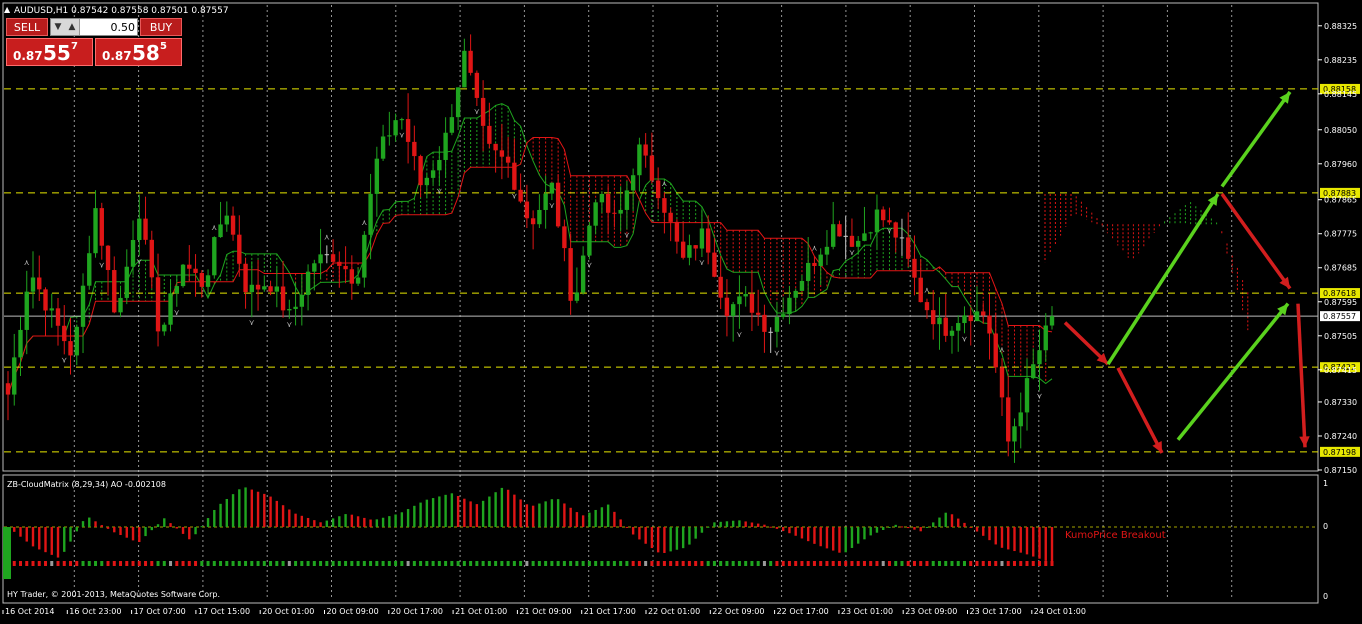 The image size is (1362, 624). I want to click on x-axis-label: 16 Oct 2014, so click(29, 611).